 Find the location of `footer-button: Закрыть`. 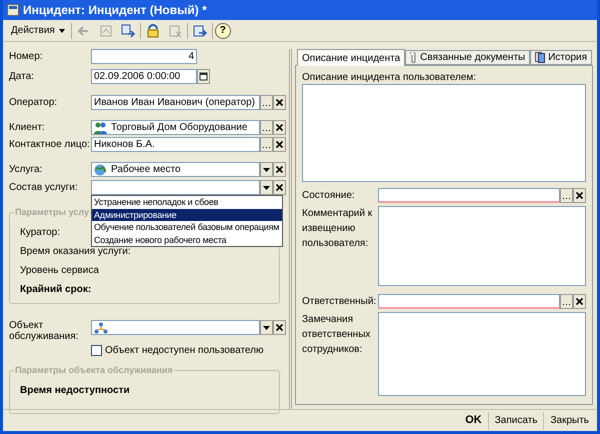

footer-button: Закрыть is located at coordinates (569, 421).